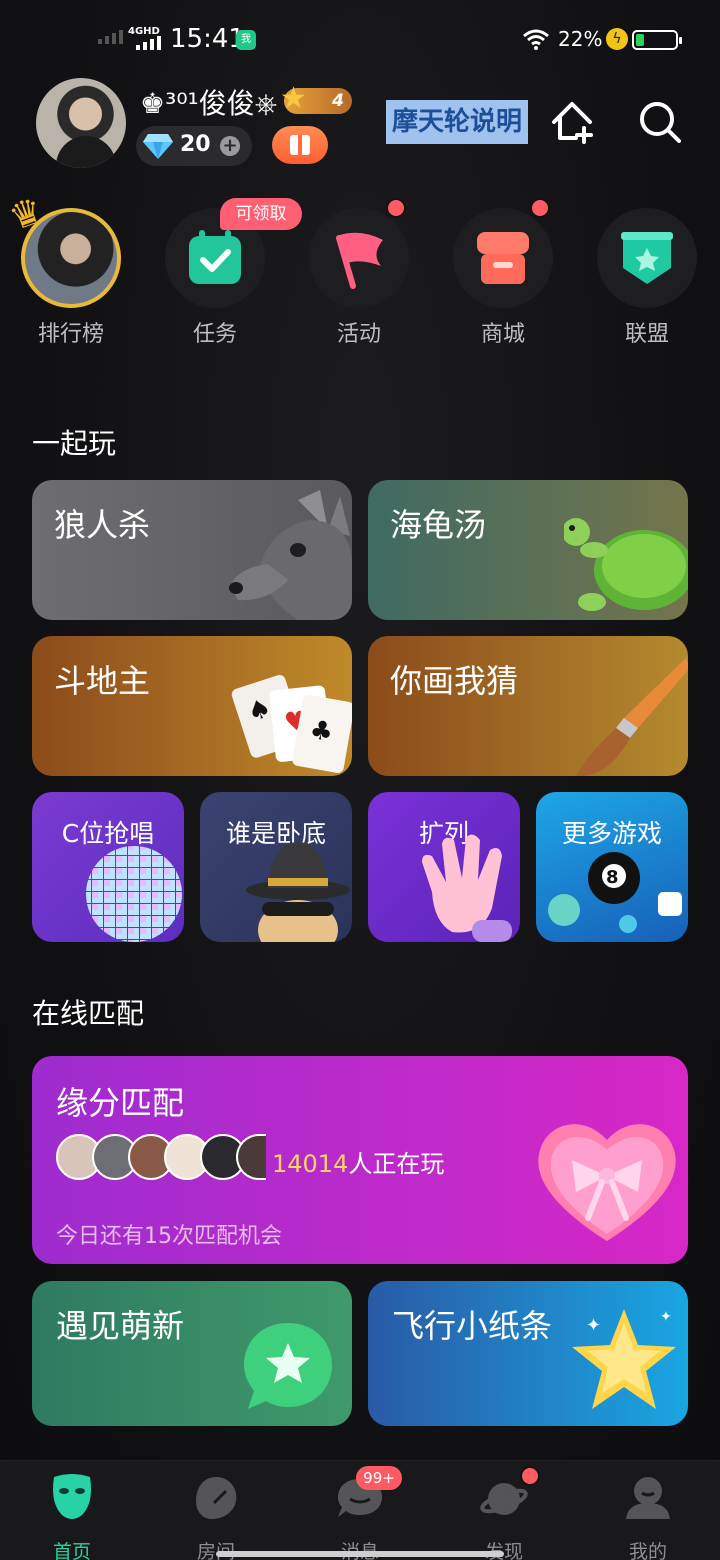 The width and height of the screenshot is (720, 1560). Describe the element at coordinates (467, 888) in the screenshot. I see `waving-hand-icon` at that location.